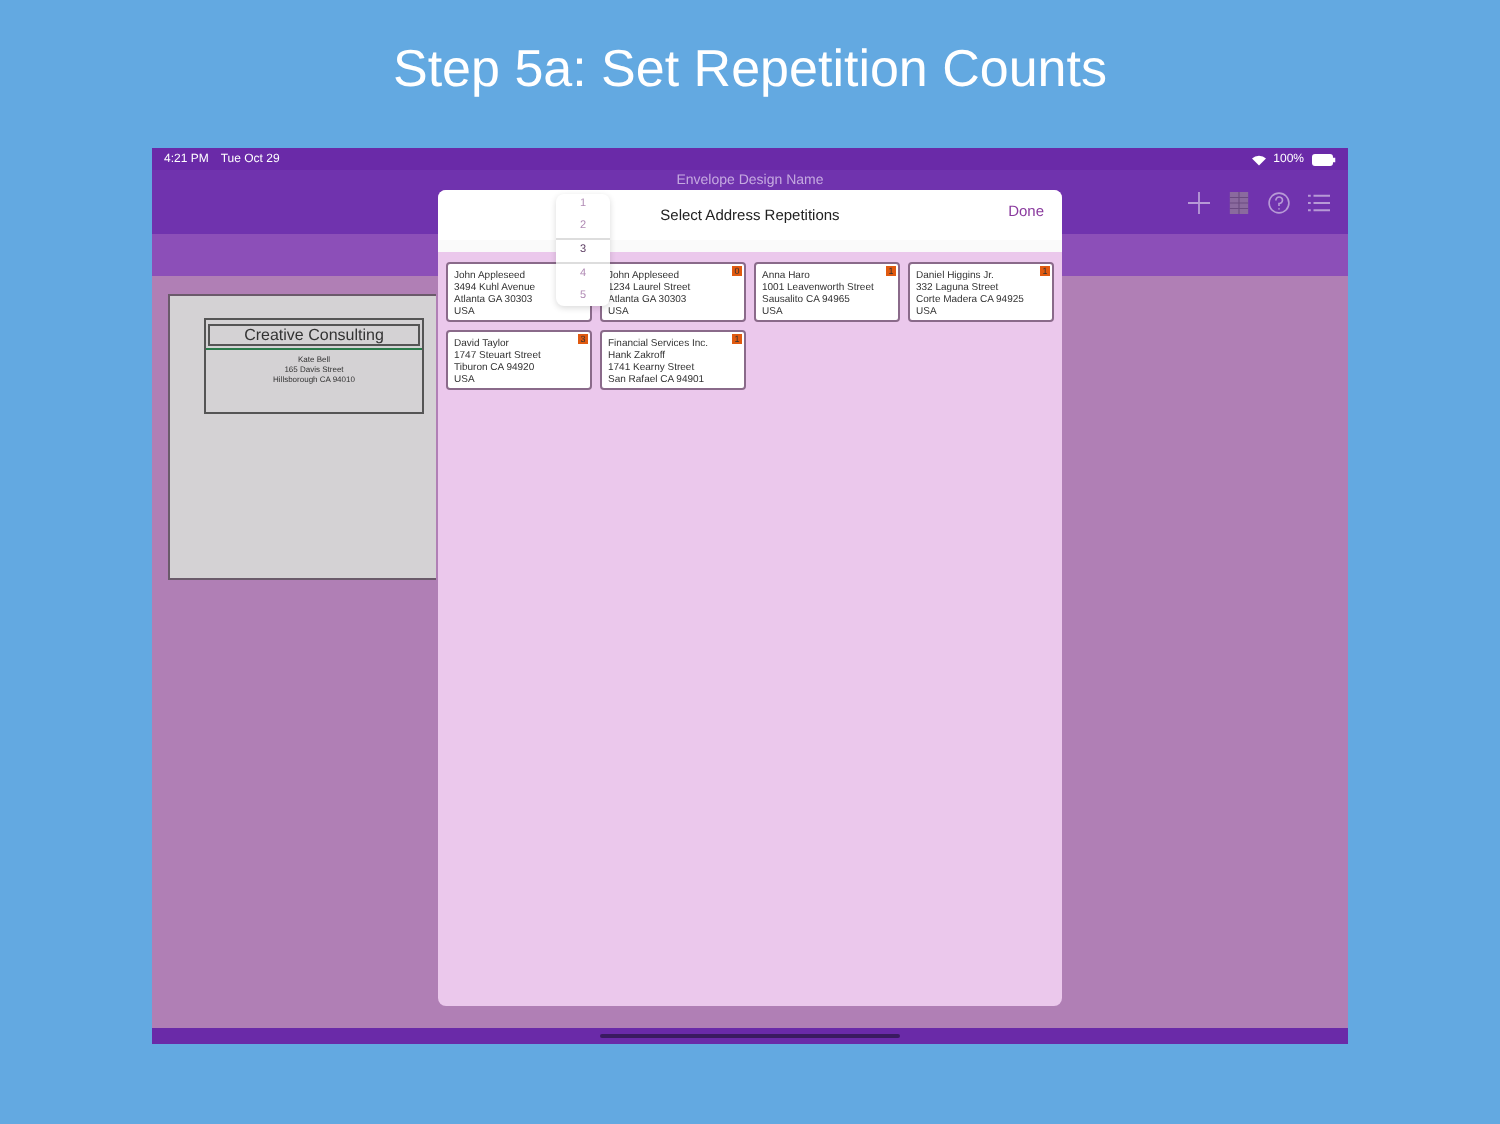  What do you see at coordinates (1239, 203) in the screenshot?
I see `grid-icon` at bounding box center [1239, 203].